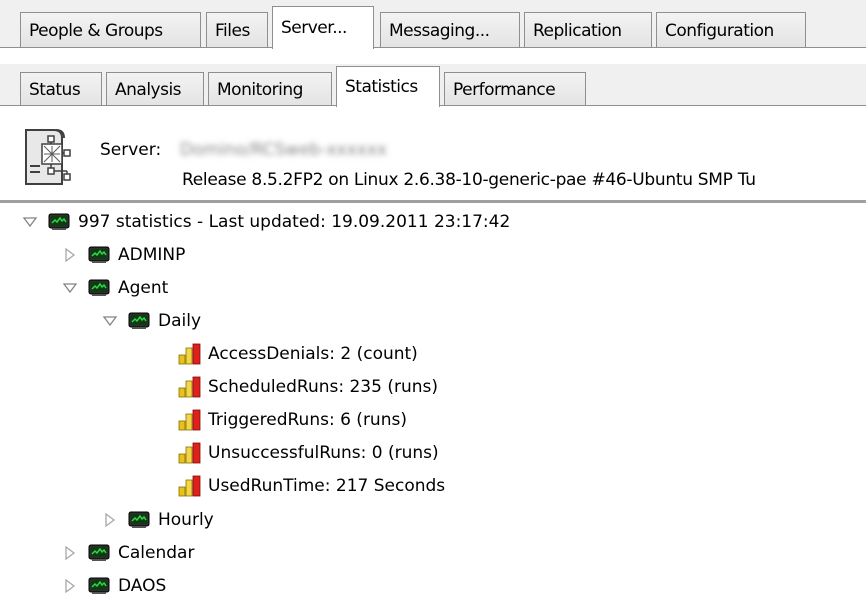 The image size is (866, 609). I want to click on tab-files: Files, so click(237, 30).